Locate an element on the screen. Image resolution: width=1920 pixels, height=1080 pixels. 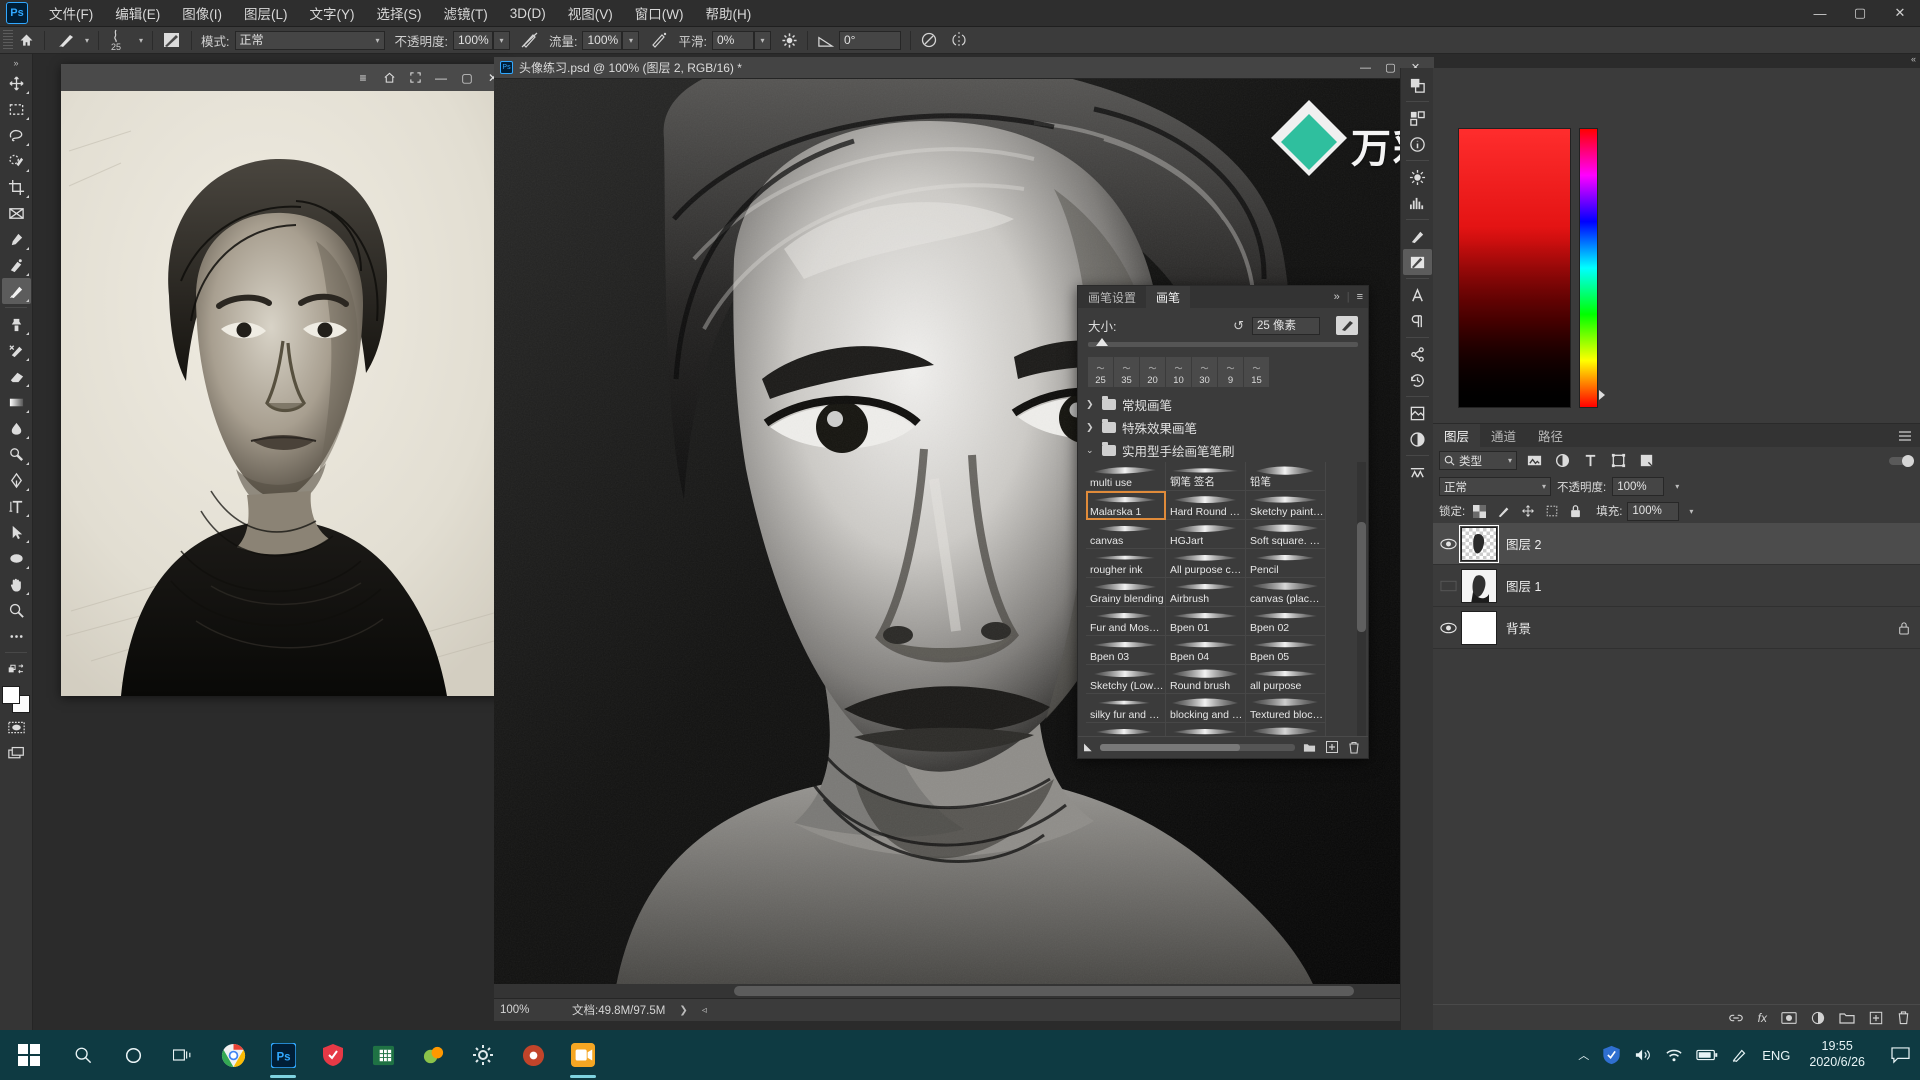
document-horizontal-scroll-thumb is located at coordinates (1044, 991).